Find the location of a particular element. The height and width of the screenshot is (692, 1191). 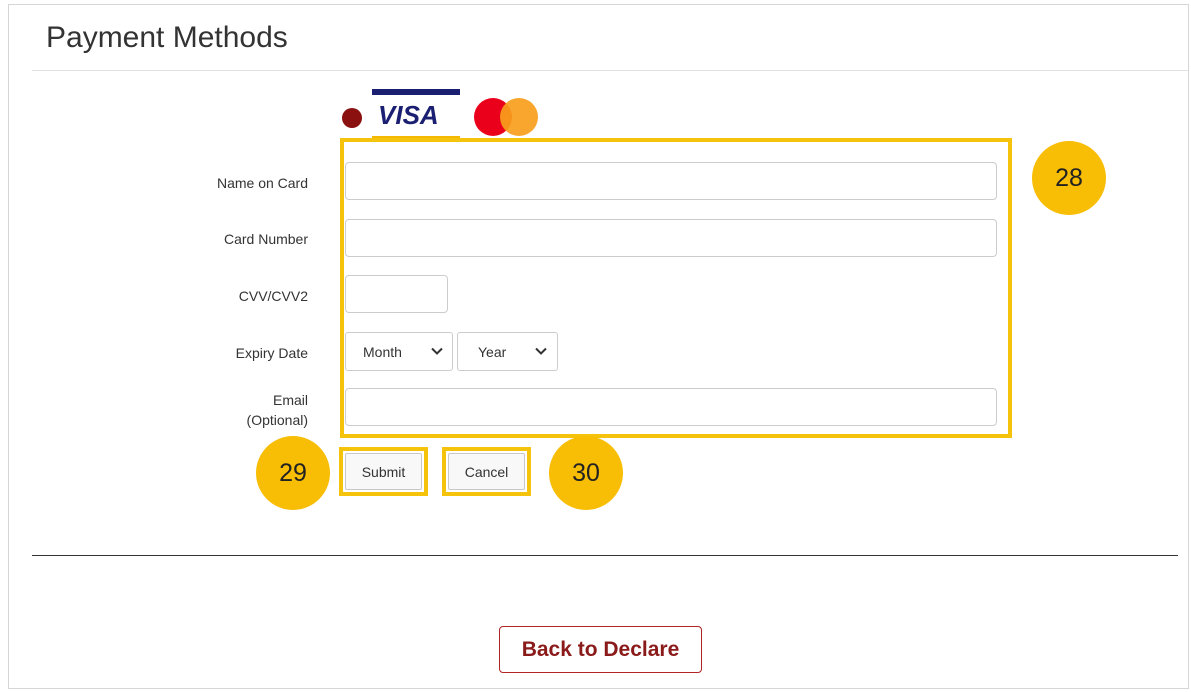

card-number-label: Card Number is located at coordinates (265, 239).